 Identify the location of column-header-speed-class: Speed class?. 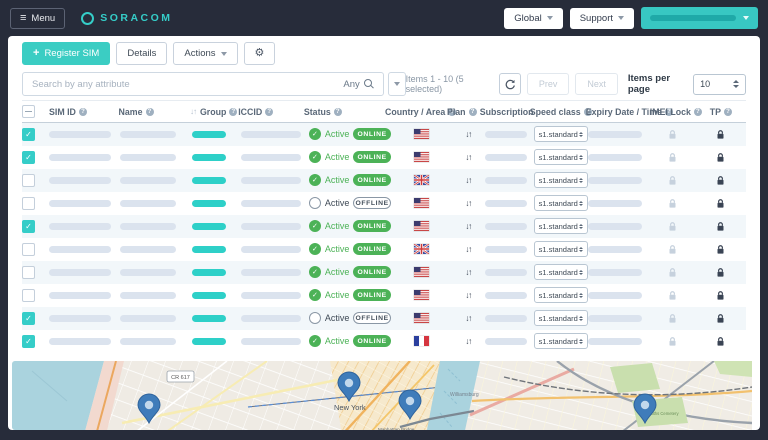
(561, 112).